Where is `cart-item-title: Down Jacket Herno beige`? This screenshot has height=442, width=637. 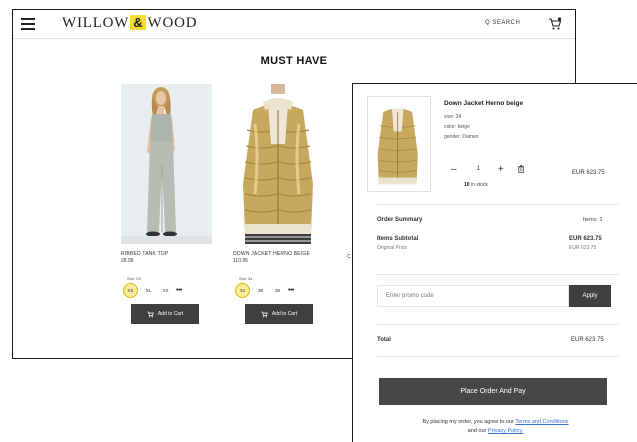 cart-item-title: Down Jacket Herno beige is located at coordinates (483, 103).